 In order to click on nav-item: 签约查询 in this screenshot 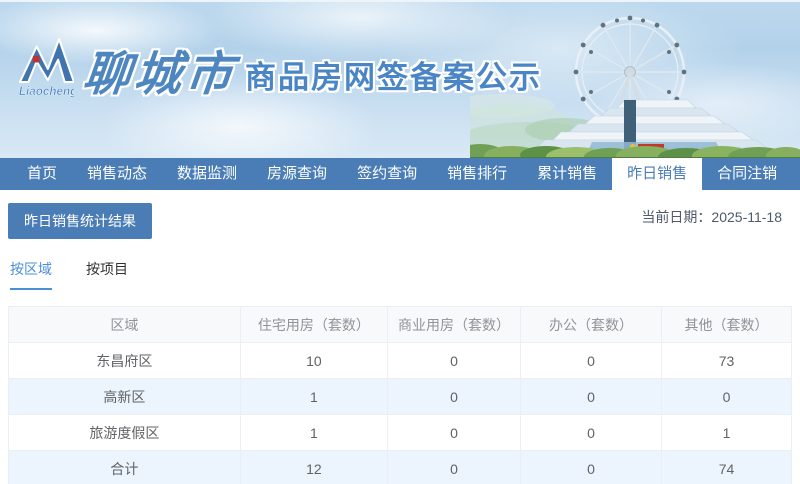, I will do `click(387, 174)`.